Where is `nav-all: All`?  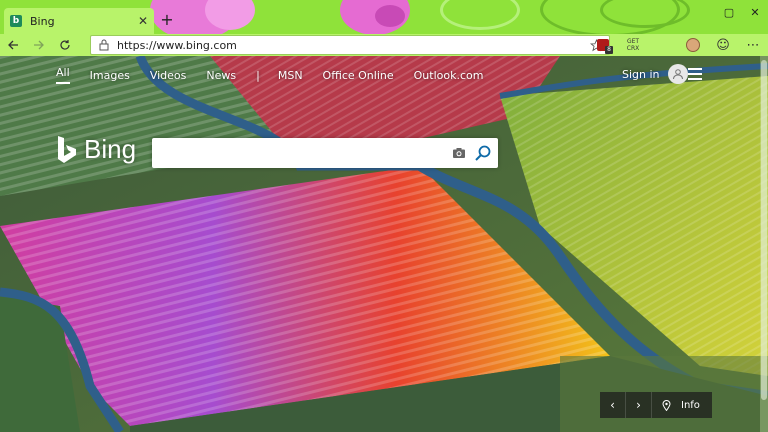 nav-all: All is located at coordinates (63, 75).